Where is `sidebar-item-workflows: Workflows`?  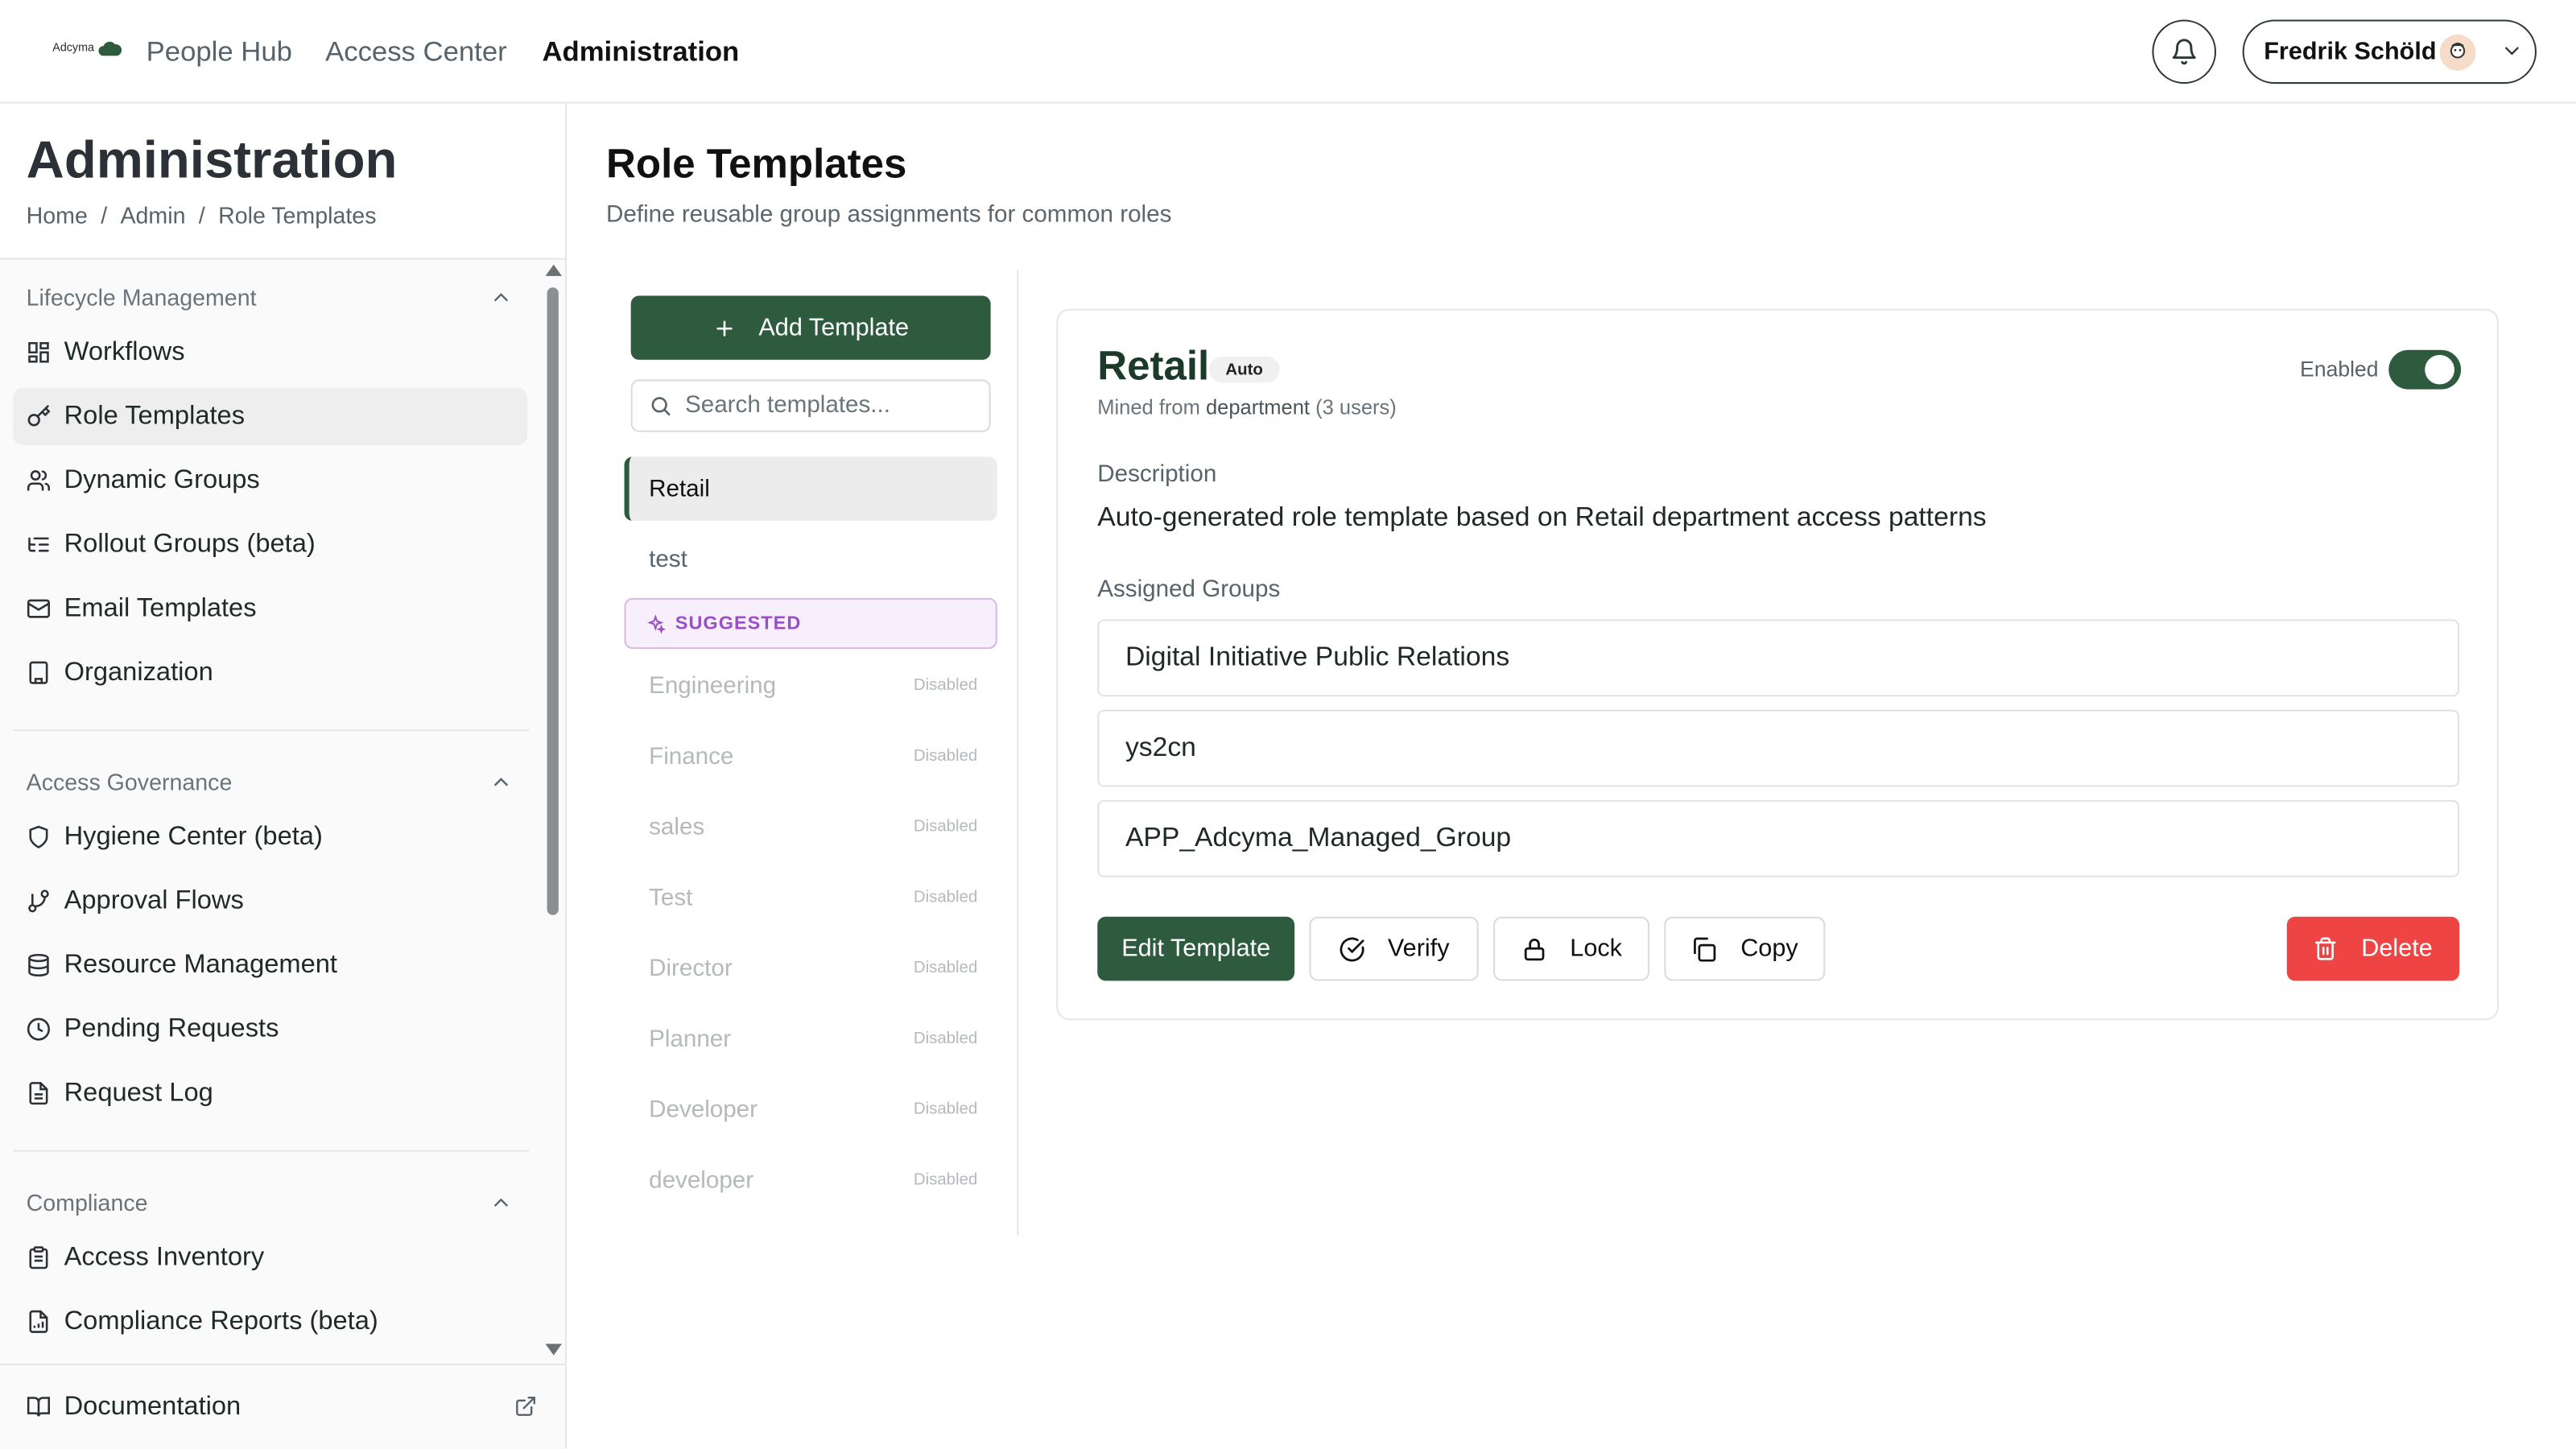 sidebar-item-workflows: Workflows is located at coordinates (270, 352).